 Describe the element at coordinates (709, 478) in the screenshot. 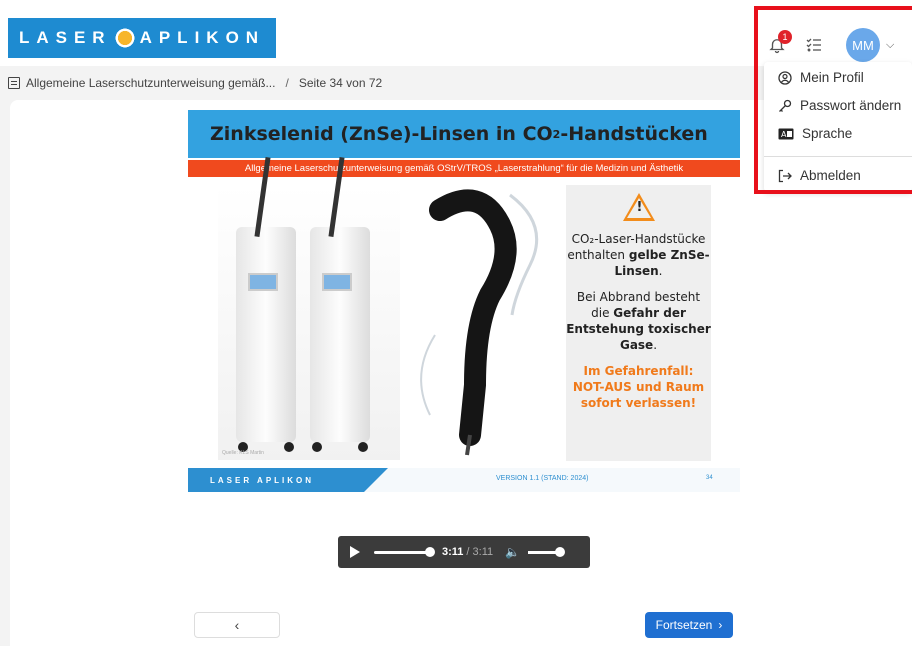

I see `footer-page-number: 34` at that location.